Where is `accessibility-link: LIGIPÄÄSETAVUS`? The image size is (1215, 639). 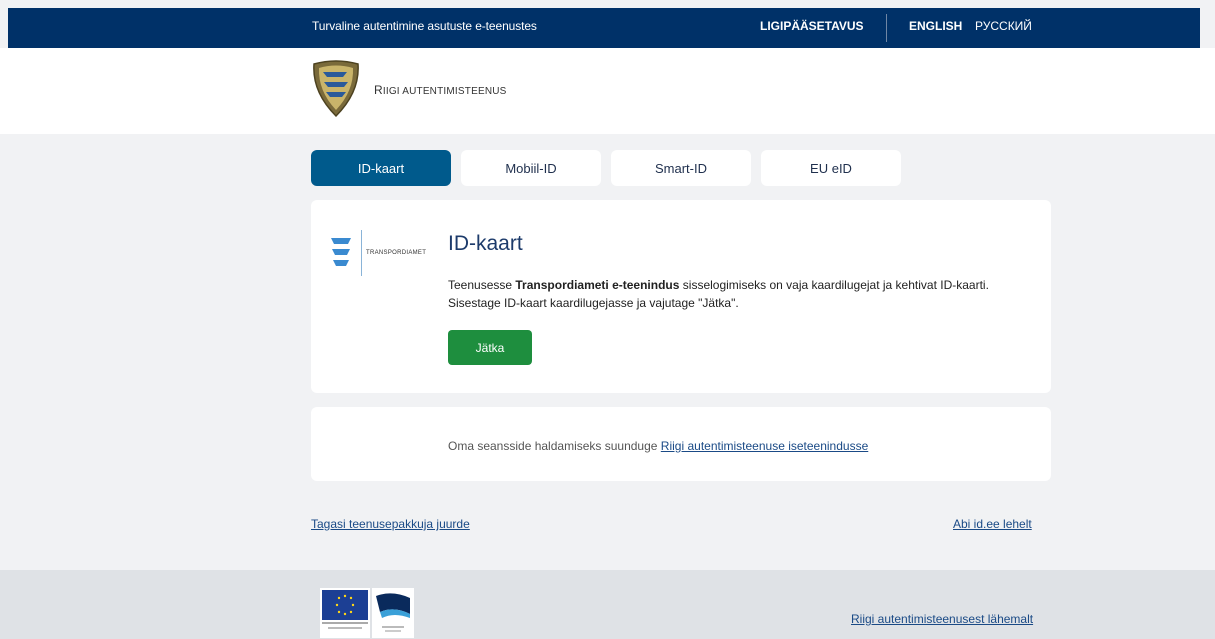
accessibility-link: LIGIPÄÄSETAVUS is located at coordinates (812, 26).